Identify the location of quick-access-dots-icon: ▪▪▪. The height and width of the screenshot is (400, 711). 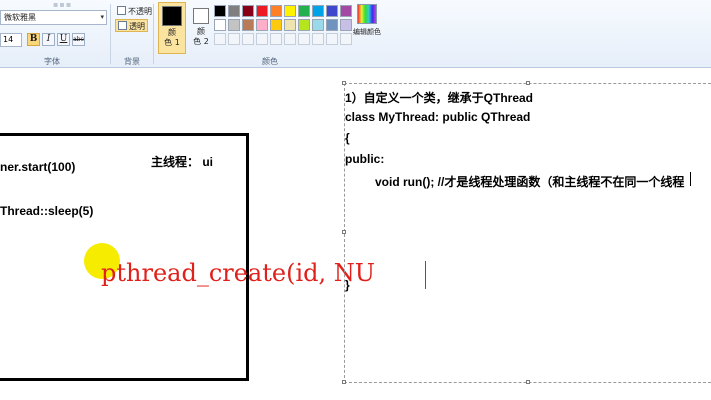
(62, 4).